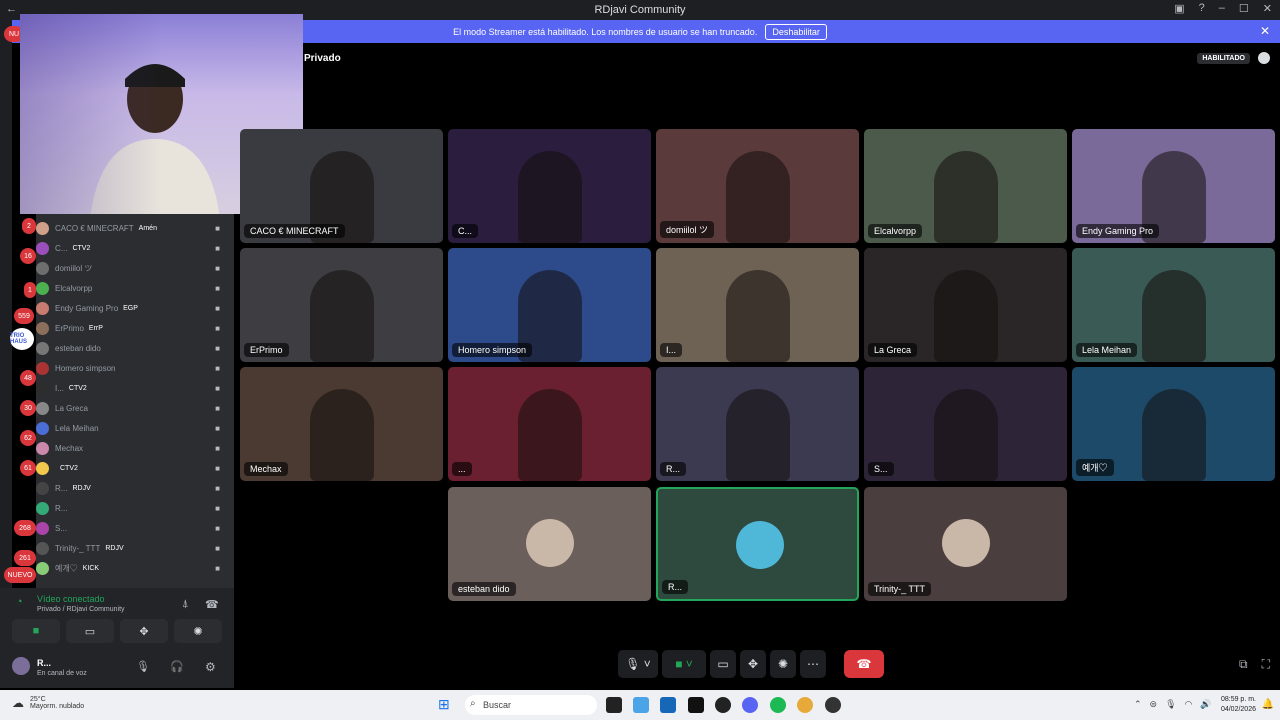  What do you see at coordinates (1173, 424) in the screenshot?
I see `video-tile: 예개♡` at bounding box center [1173, 424].